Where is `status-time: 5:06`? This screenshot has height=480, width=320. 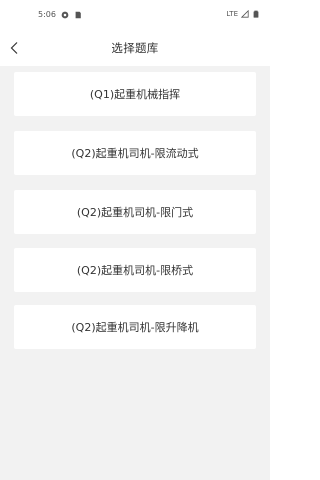 status-time: 5:06 is located at coordinates (47, 14).